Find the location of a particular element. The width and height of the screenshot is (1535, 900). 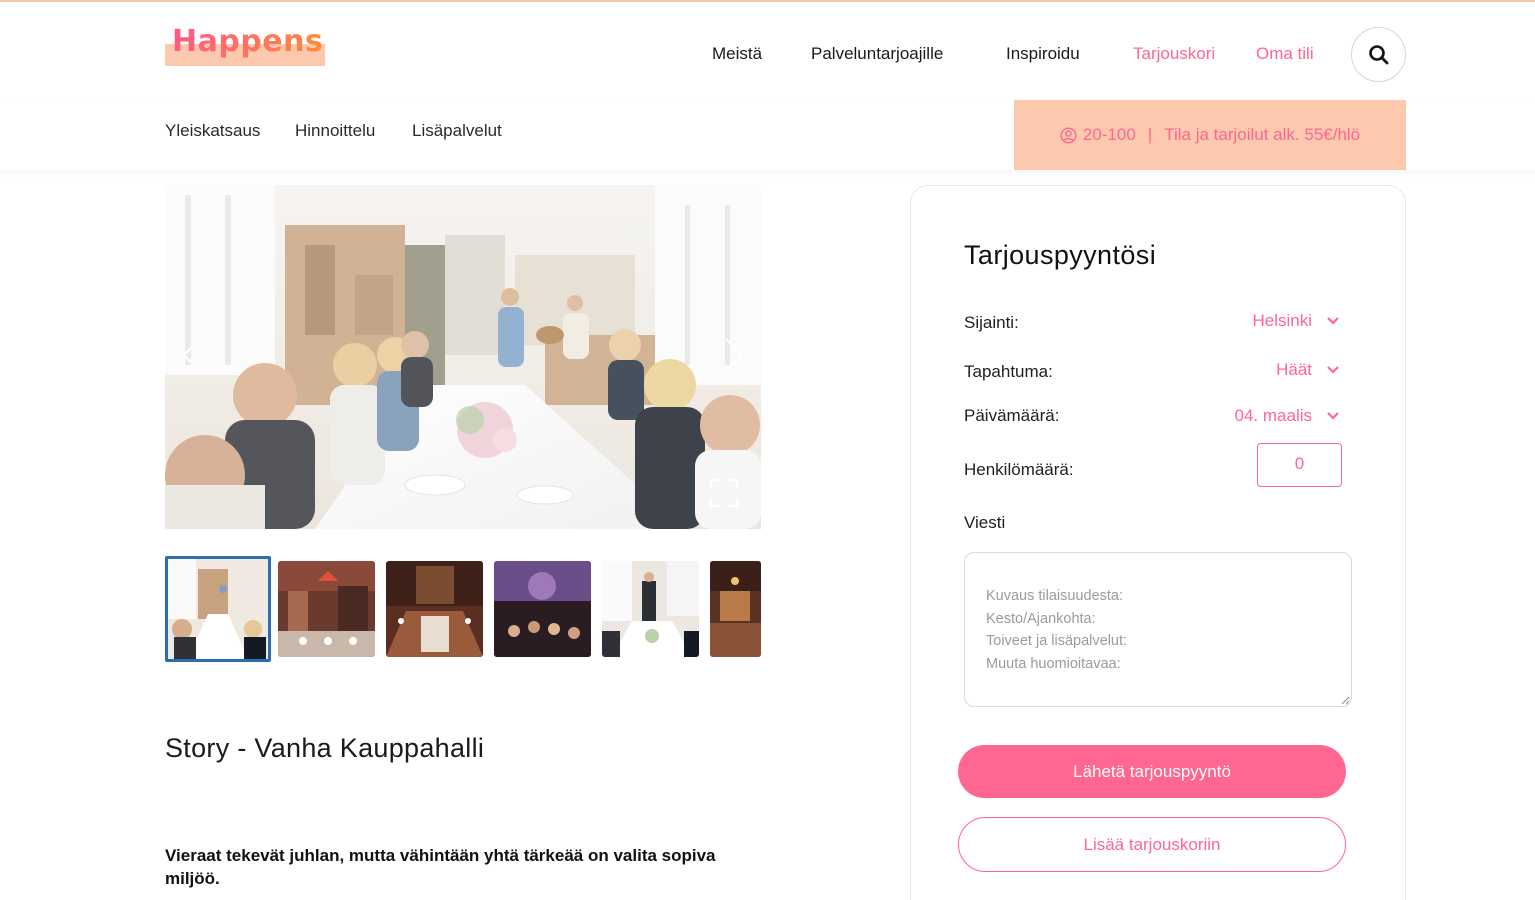

nav-inspiroidu: Inspiroidu is located at coordinates (1043, 54).